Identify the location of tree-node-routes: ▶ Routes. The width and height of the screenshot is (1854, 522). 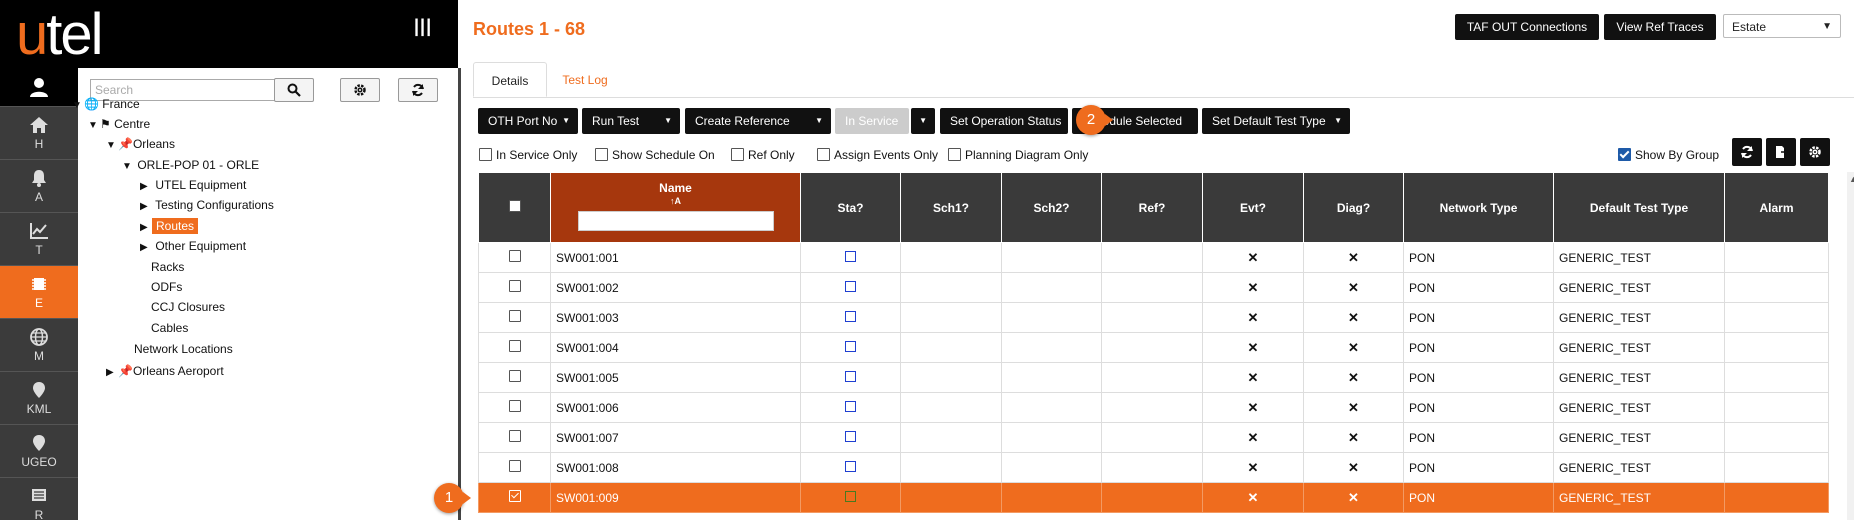
(169, 226).